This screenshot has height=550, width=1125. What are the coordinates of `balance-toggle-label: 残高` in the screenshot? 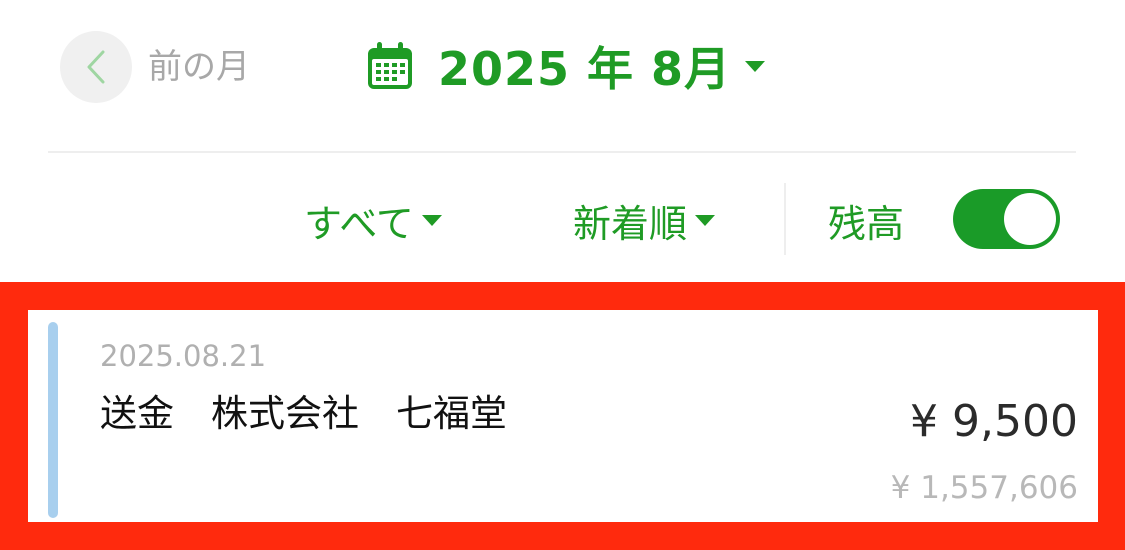 It's located at (866, 223).